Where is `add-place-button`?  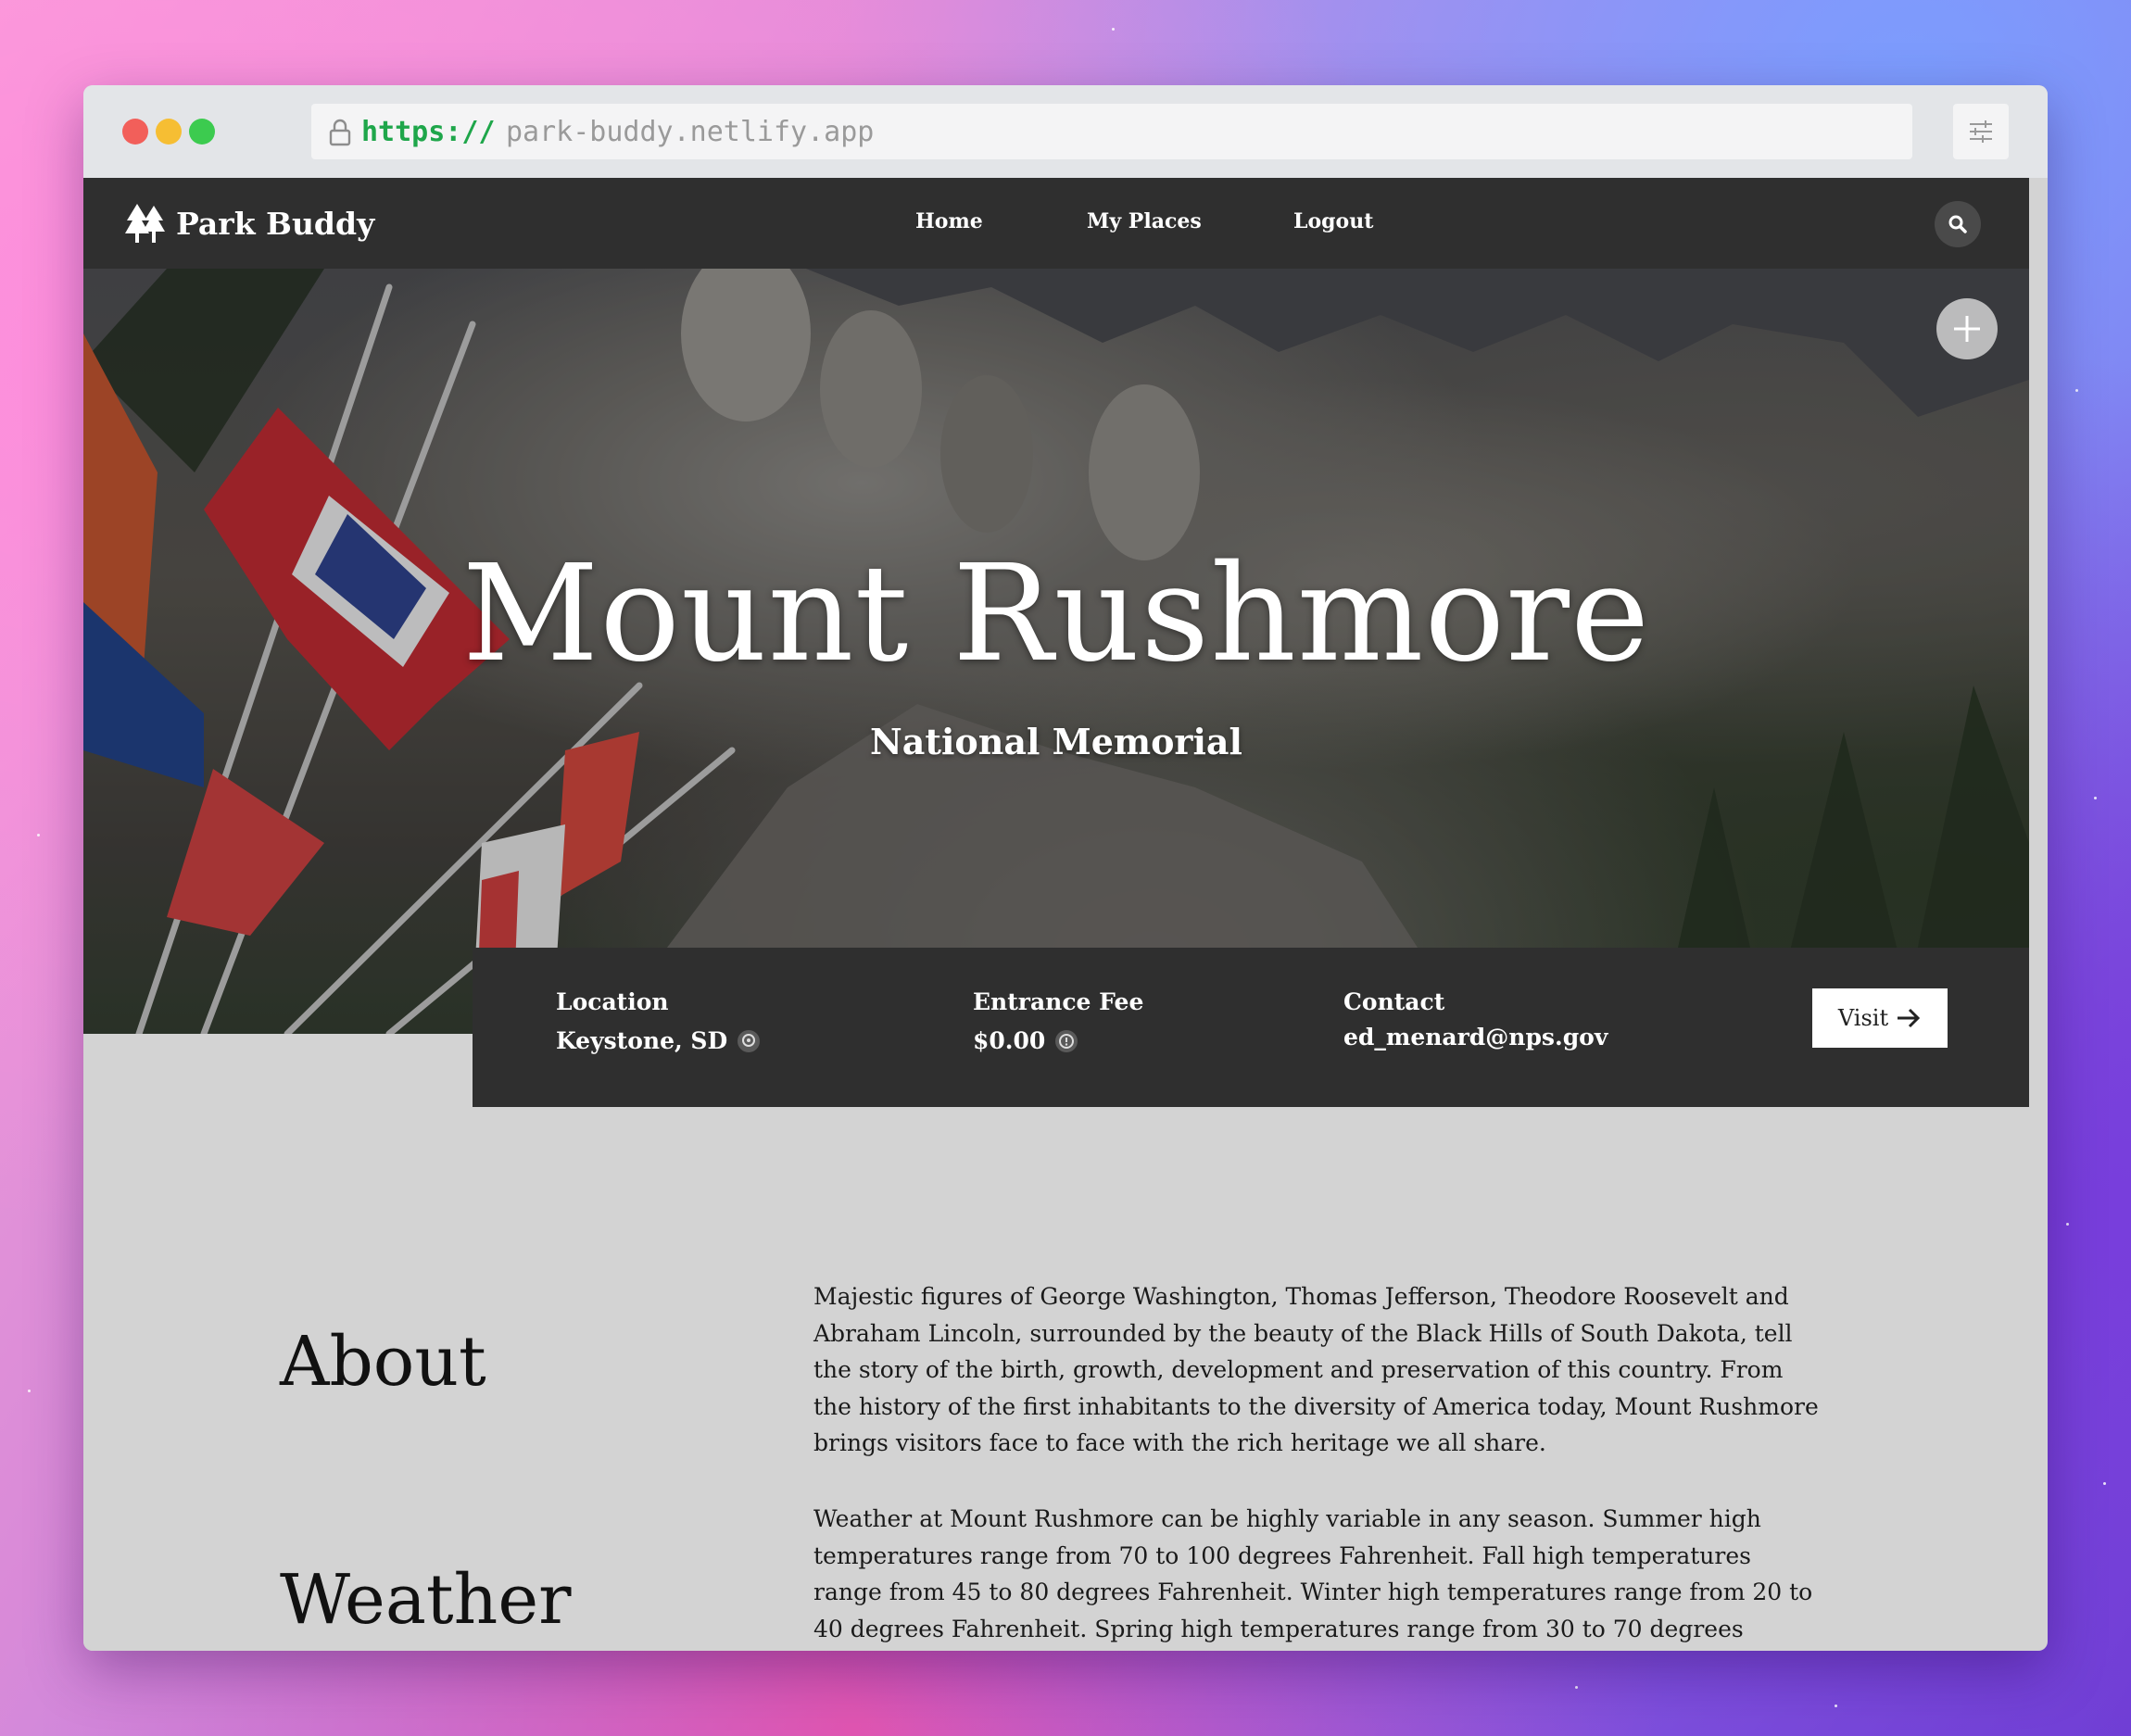
add-place-button is located at coordinates (1967, 328).